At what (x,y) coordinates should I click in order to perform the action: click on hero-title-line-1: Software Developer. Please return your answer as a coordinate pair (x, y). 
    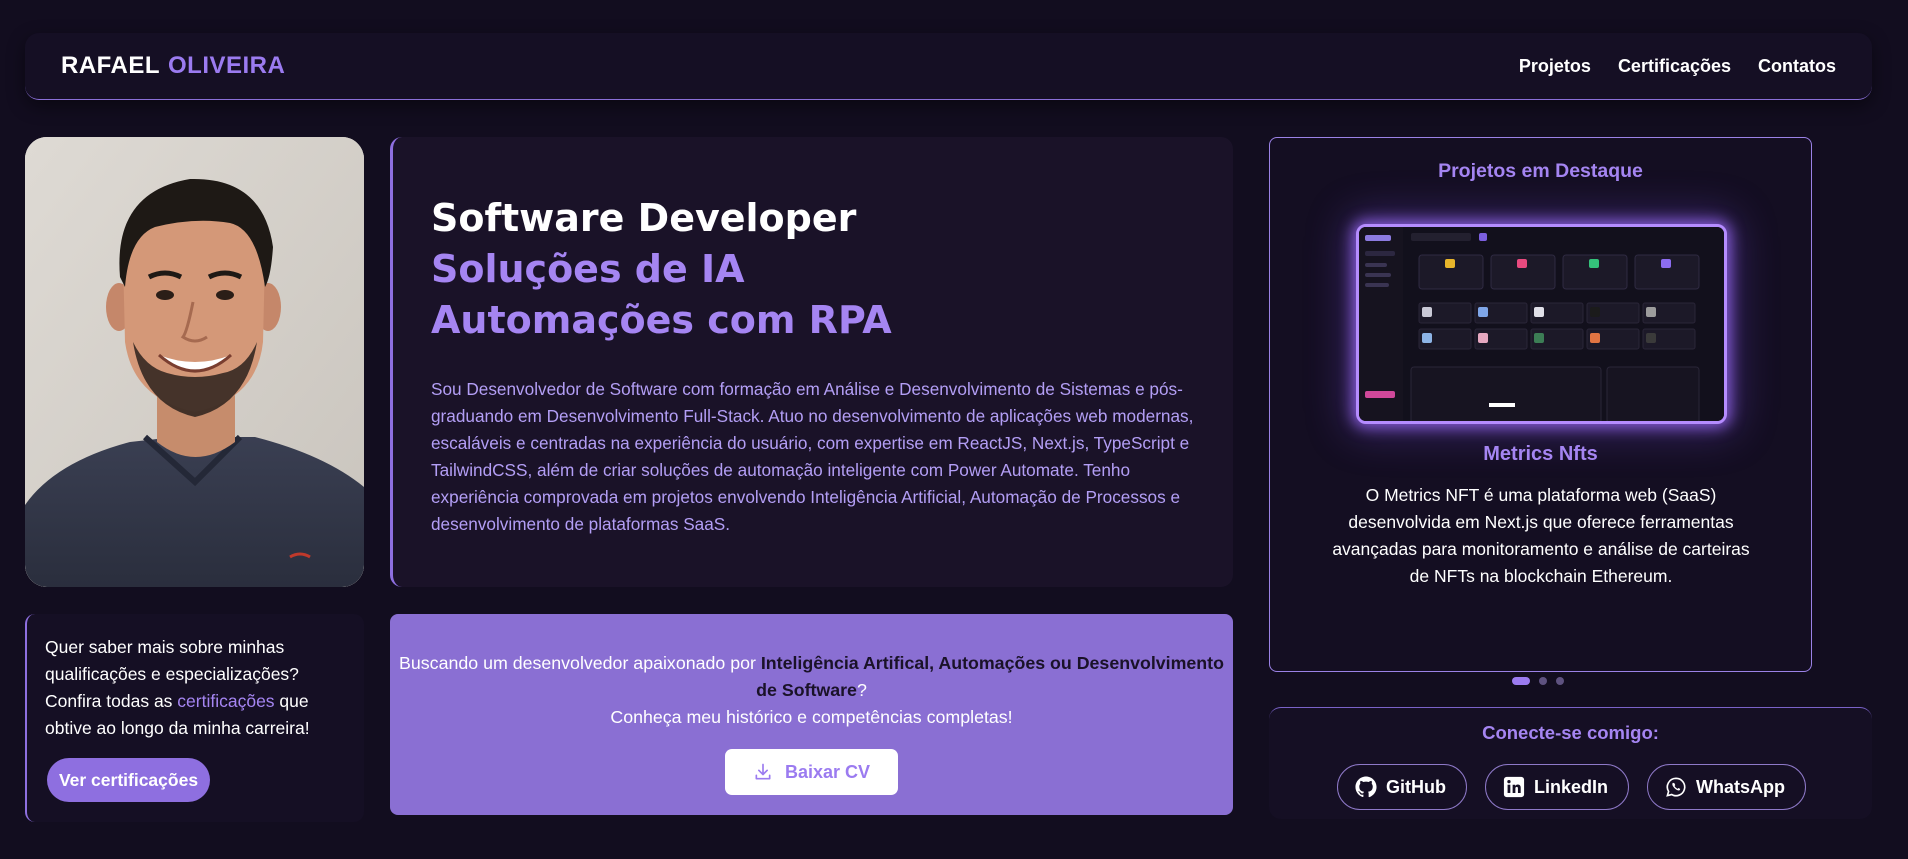
    Looking at the image, I should click on (644, 218).